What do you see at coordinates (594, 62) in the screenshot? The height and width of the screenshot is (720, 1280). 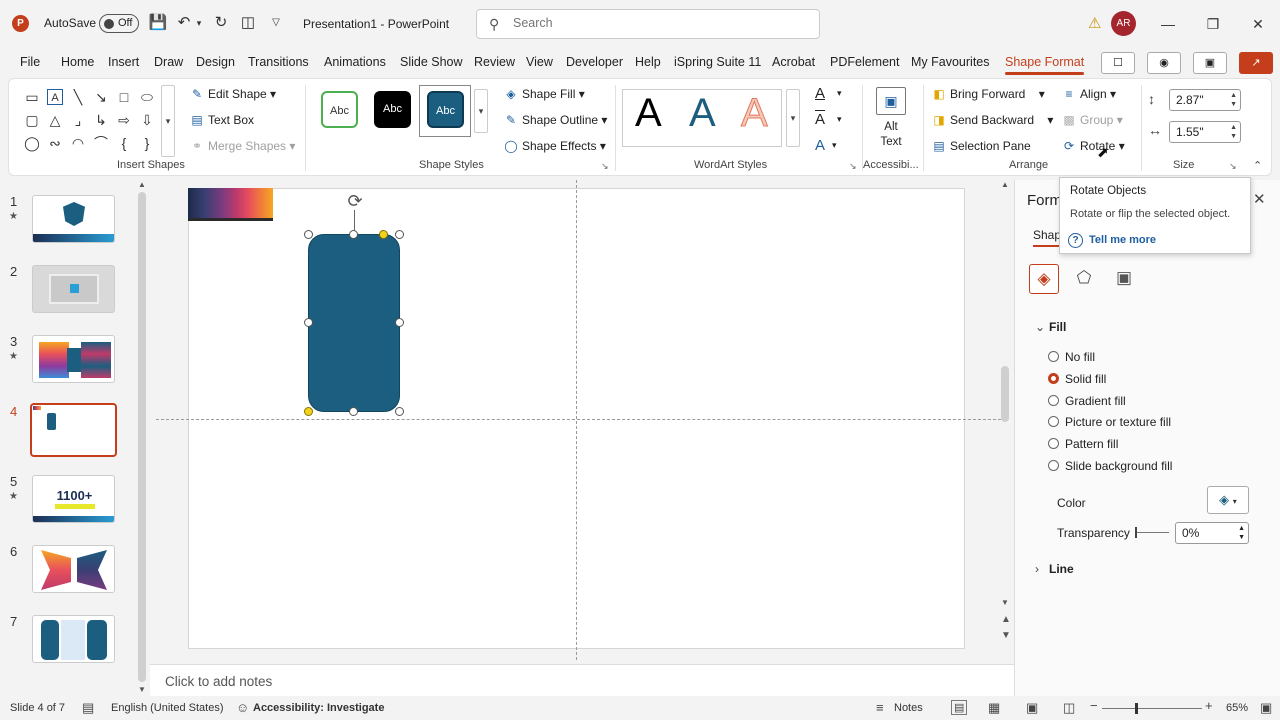 I see `tab-developer: Developer` at bounding box center [594, 62].